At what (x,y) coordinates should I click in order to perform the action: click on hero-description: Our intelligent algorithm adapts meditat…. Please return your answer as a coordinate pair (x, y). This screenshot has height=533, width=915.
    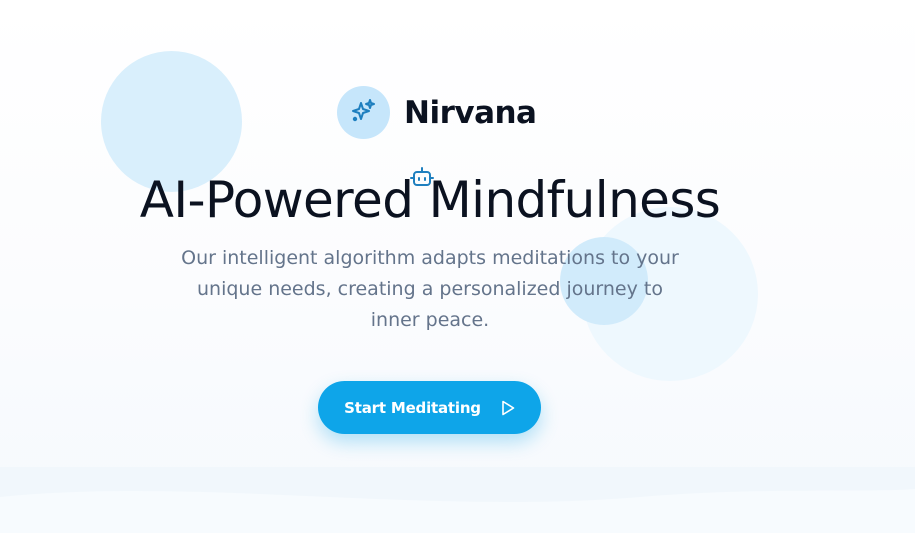
    Looking at the image, I should click on (430, 289).